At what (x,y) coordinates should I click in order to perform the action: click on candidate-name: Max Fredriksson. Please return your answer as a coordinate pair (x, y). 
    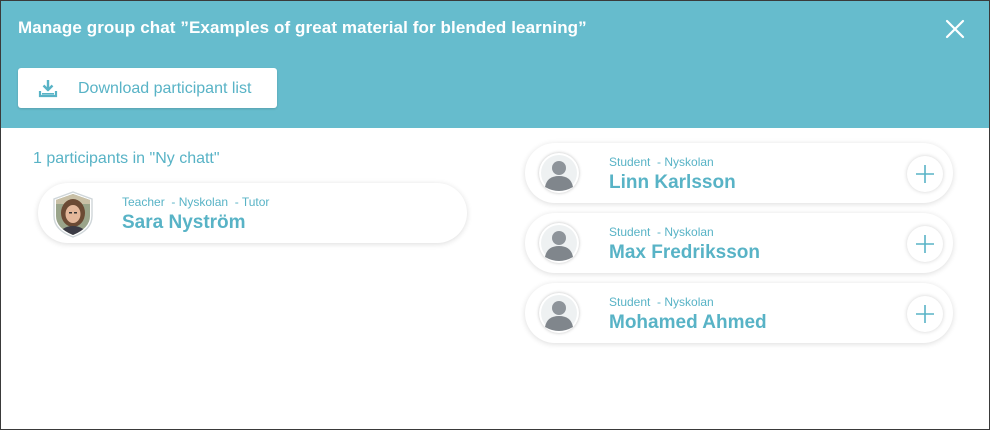
    Looking at the image, I should click on (684, 252).